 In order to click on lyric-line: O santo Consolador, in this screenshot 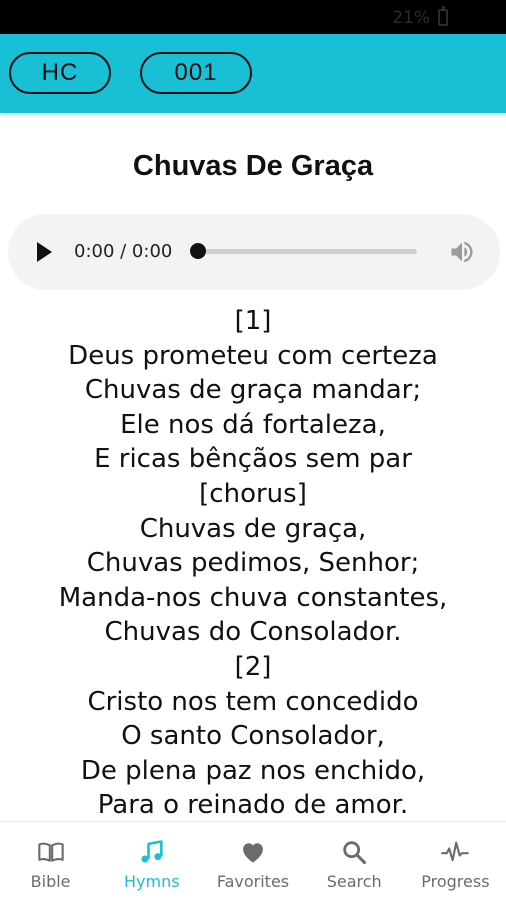, I will do `click(253, 736)`.